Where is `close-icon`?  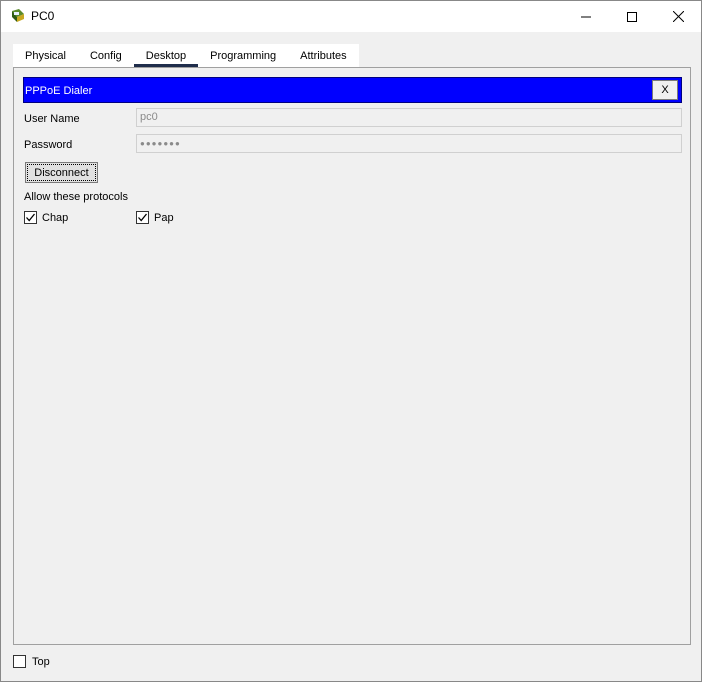 close-icon is located at coordinates (678, 16).